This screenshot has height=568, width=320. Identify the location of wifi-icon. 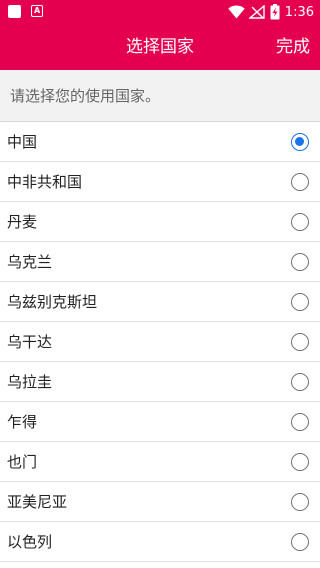
(236, 12).